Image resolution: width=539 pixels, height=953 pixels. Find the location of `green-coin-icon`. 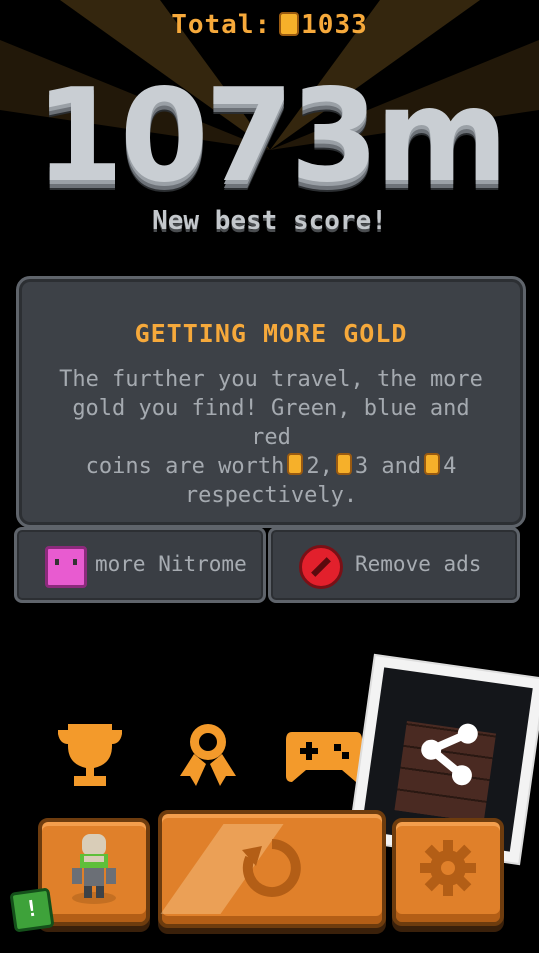

green-coin-icon is located at coordinates (295, 464).